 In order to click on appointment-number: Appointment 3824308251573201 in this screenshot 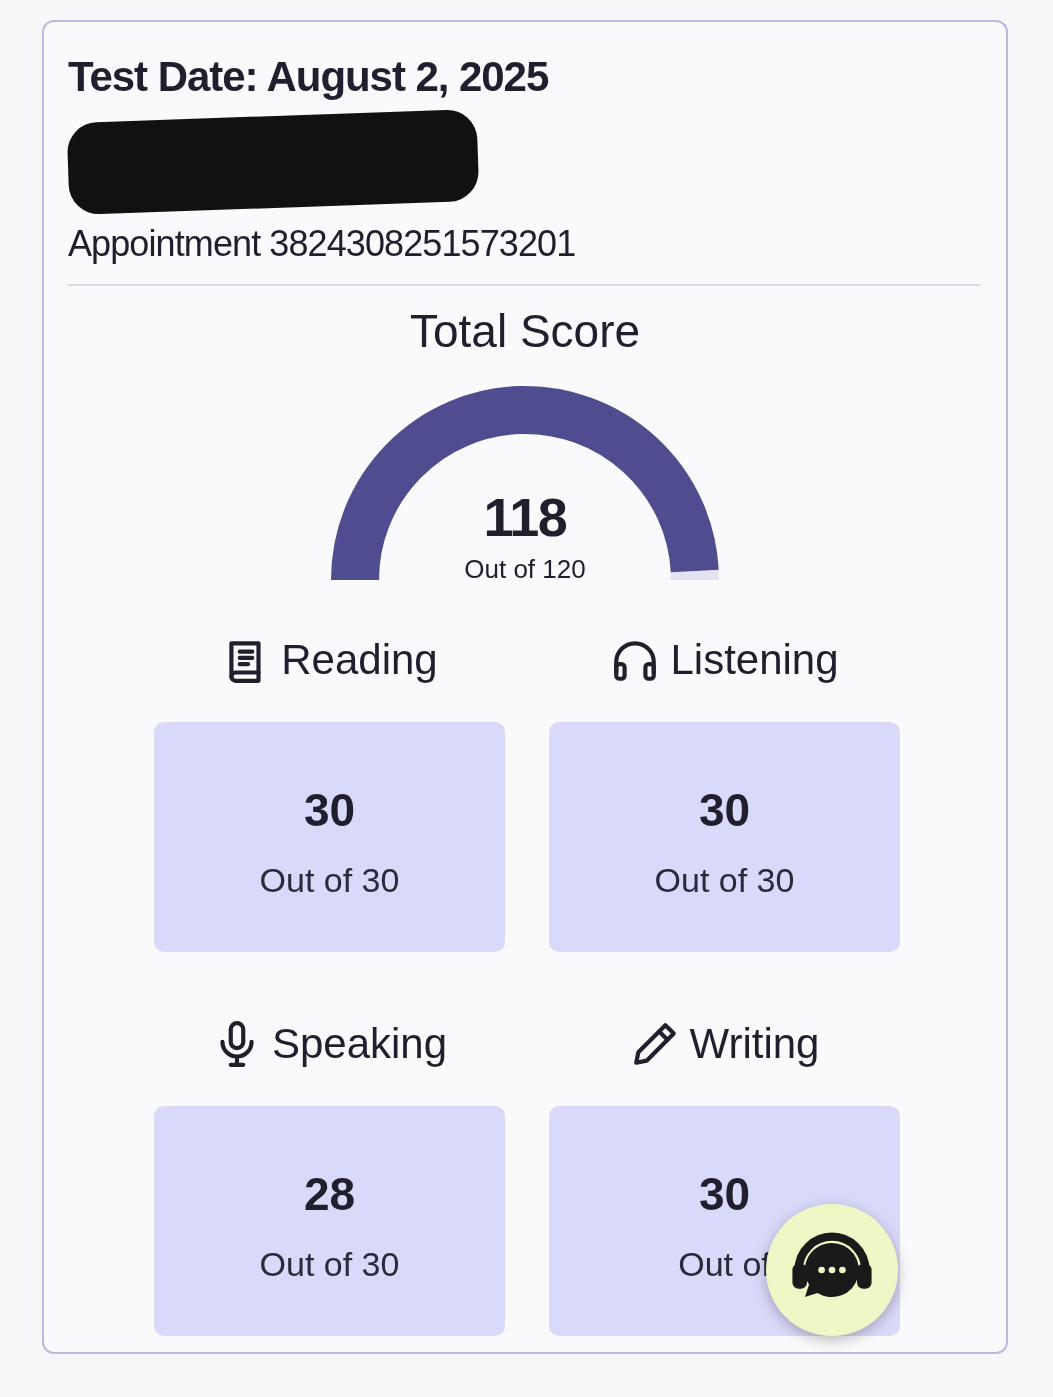, I will do `click(322, 244)`.